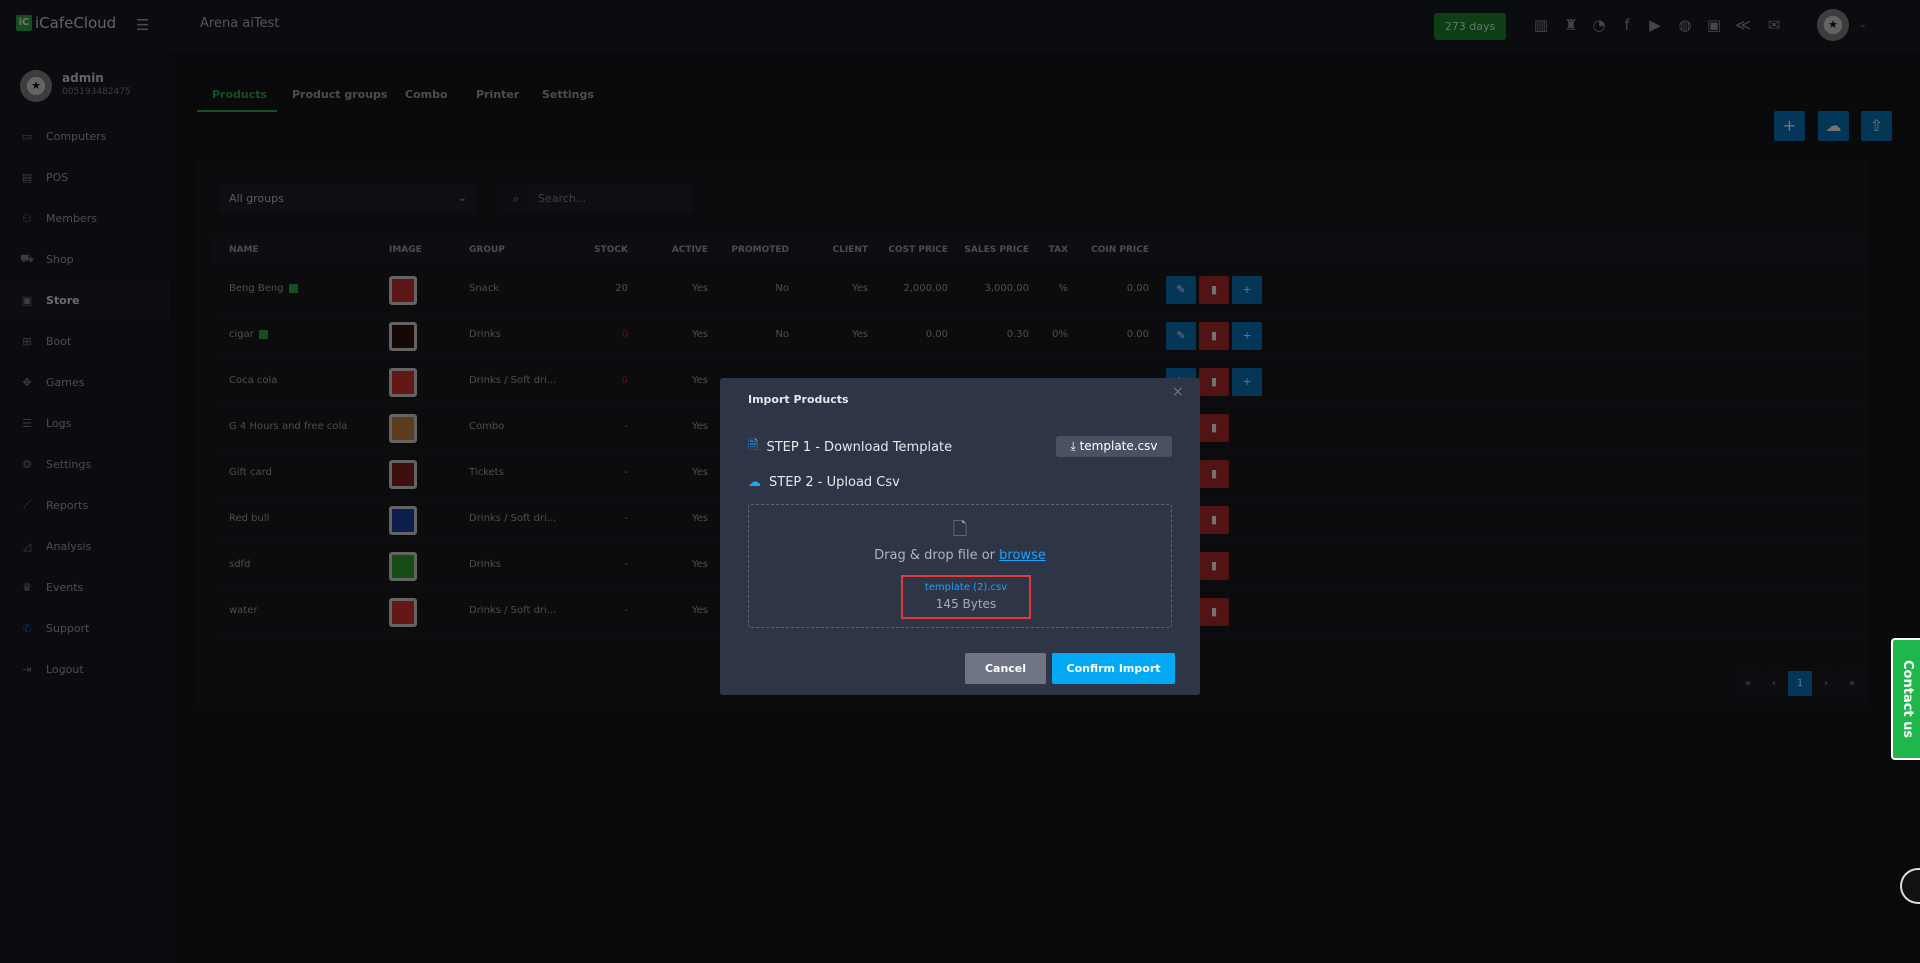  Describe the element at coordinates (1114, 446) in the screenshot. I see `download-template-button: ⤓ template.csv` at that location.